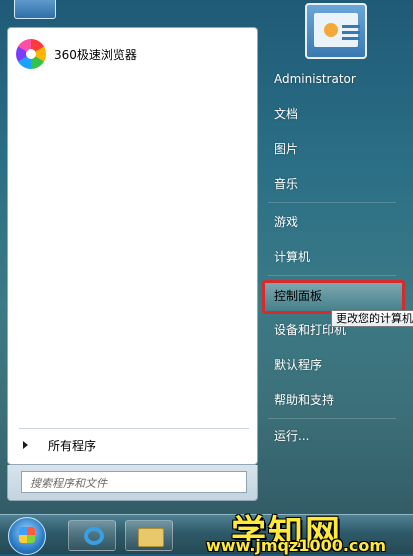 This screenshot has width=413, height=556. What do you see at coordinates (133, 445) in the screenshot?
I see `all-programs-button: 所有程序` at bounding box center [133, 445].